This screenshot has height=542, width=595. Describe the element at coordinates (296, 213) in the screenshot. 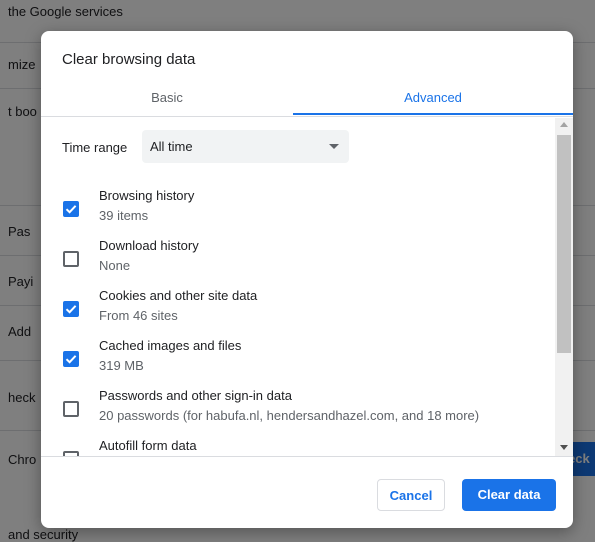

I see `option-browsing-history: Browsing history 39 items` at that location.